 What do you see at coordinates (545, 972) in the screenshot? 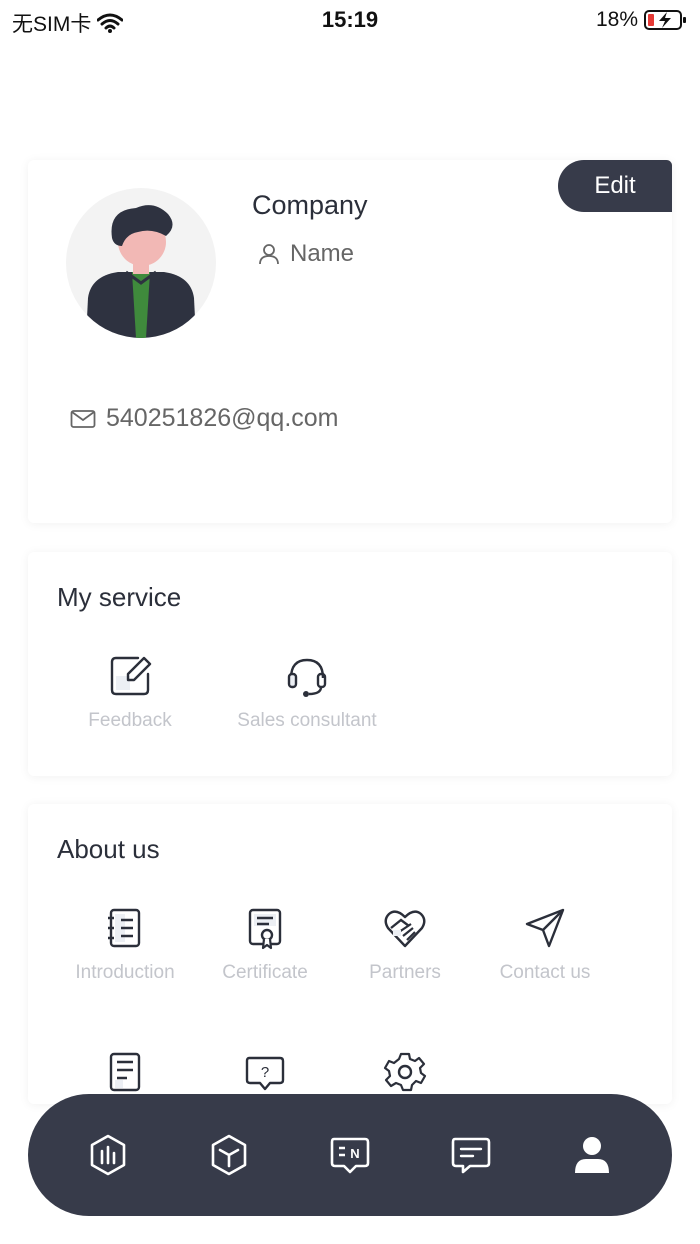
I see `contact-us-label: Contact us` at bounding box center [545, 972].